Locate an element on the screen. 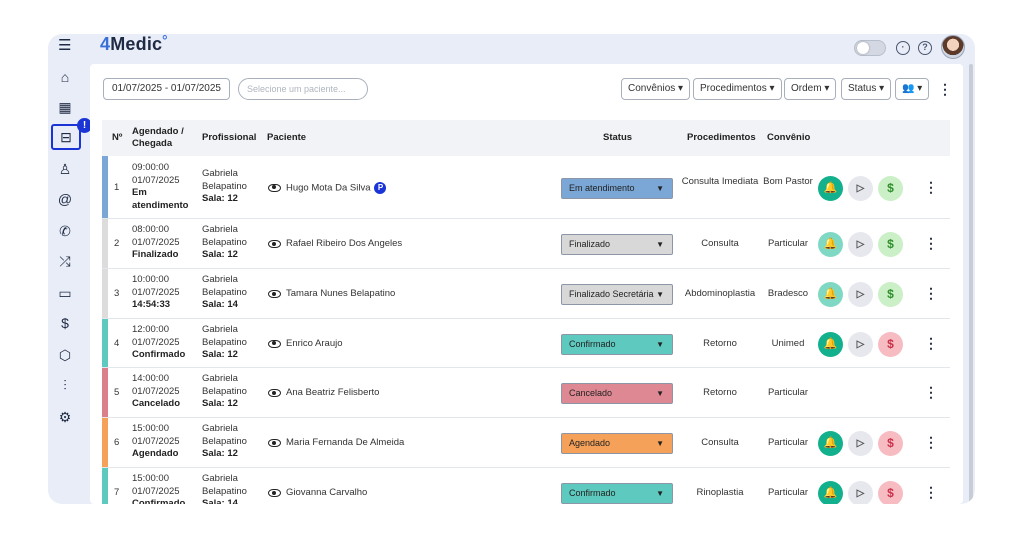 Image resolution: width=1024 pixels, height=538 pixels. gear-icon: ⚙ is located at coordinates (65, 417).